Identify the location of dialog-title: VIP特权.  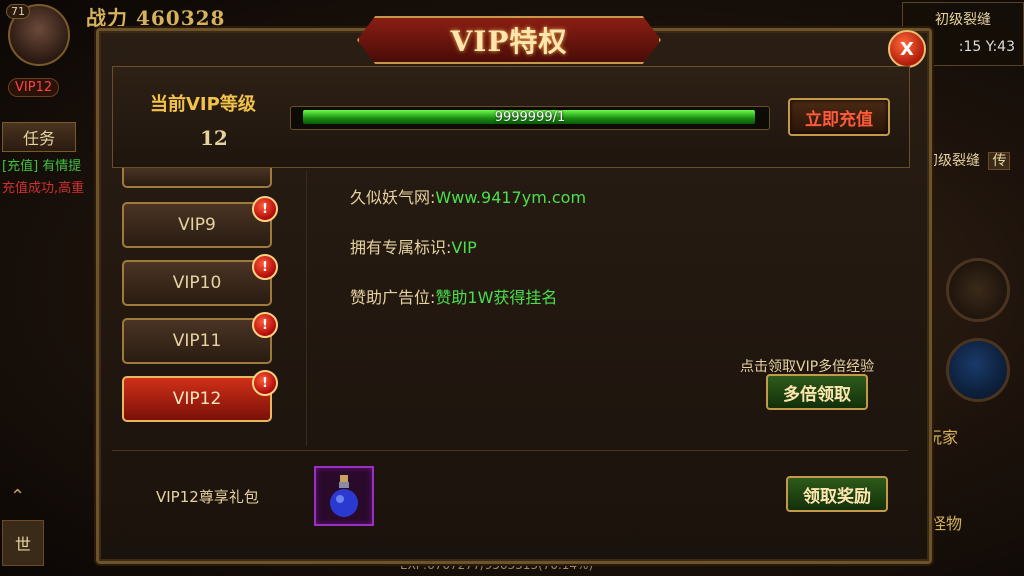
(509, 41).